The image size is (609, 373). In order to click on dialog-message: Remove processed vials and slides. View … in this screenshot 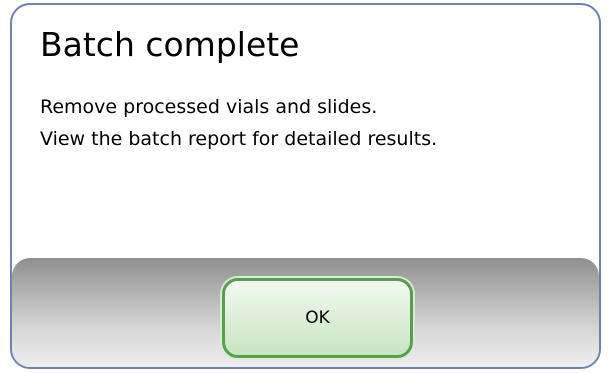, I will do `click(238, 123)`.